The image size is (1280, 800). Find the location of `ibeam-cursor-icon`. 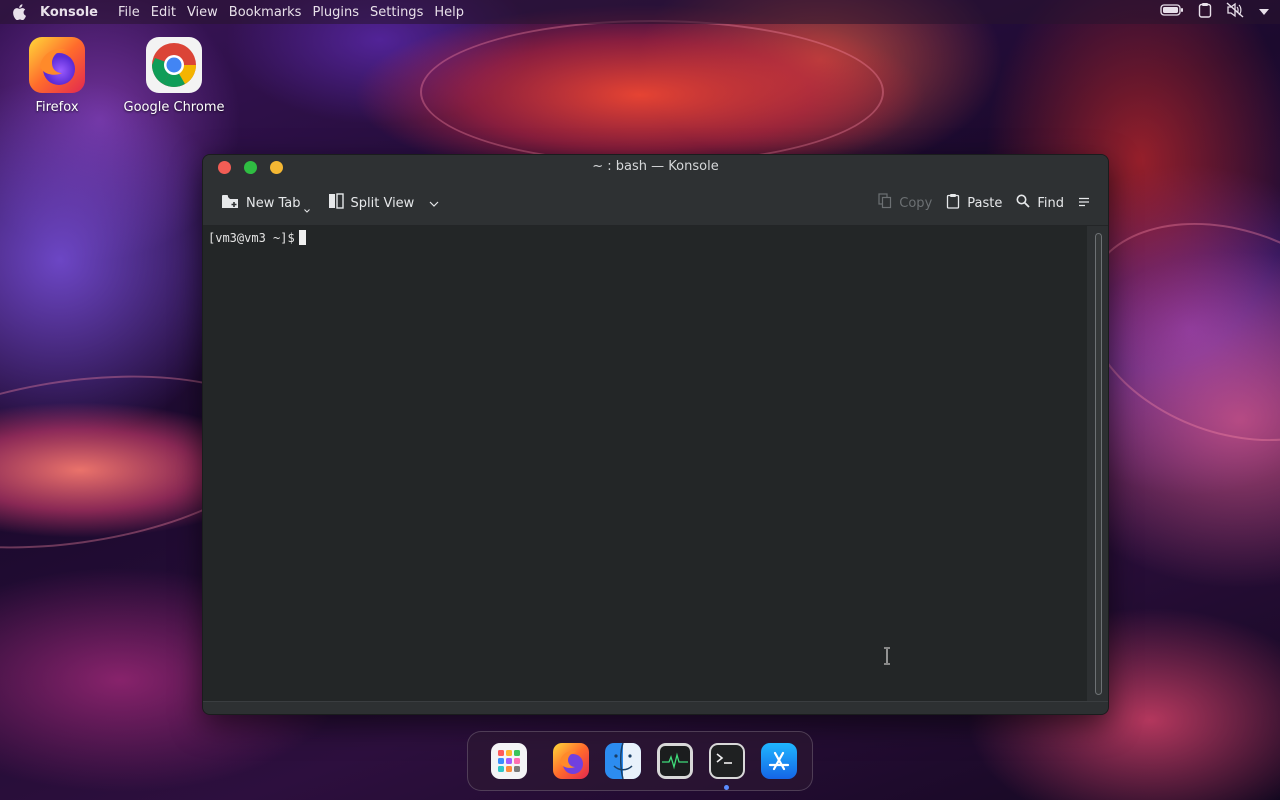

ibeam-cursor-icon is located at coordinates (887, 657).